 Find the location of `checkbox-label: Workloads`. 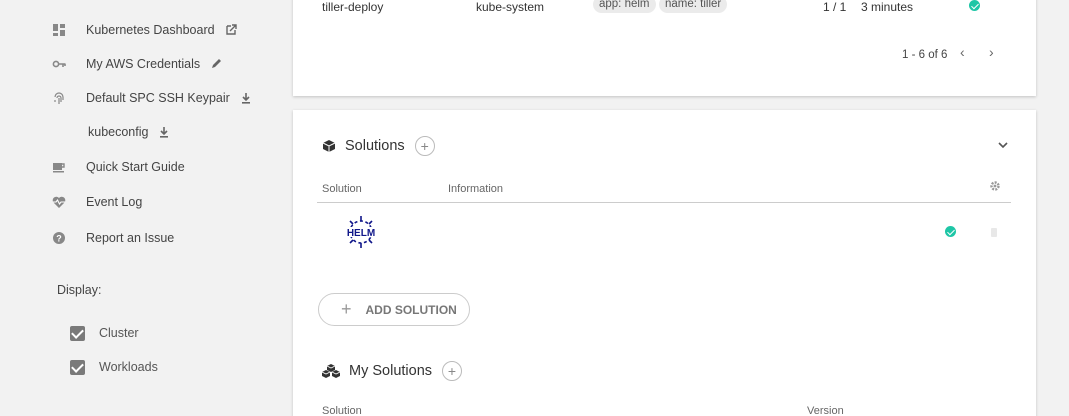

checkbox-label: Workloads is located at coordinates (128, 367).